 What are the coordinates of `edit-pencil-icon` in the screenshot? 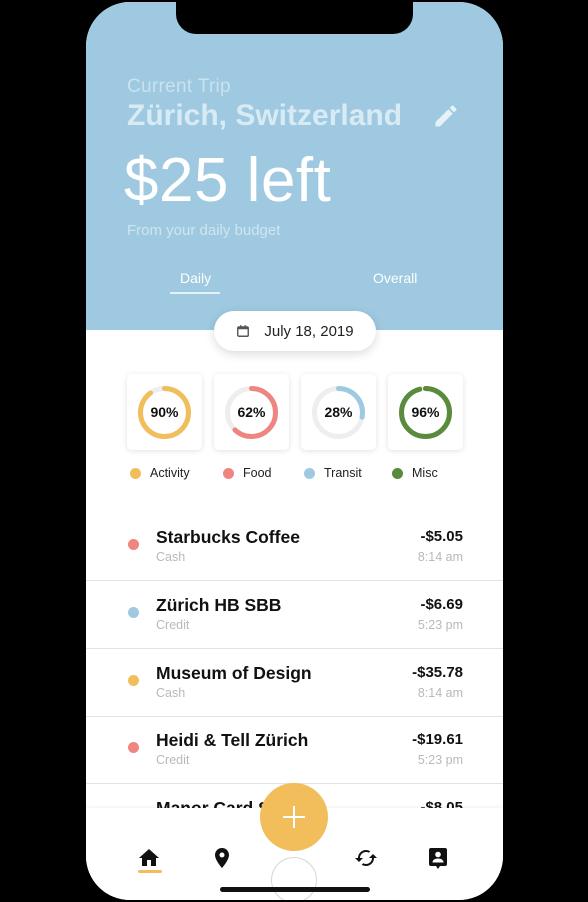 It's located at (446, 116).